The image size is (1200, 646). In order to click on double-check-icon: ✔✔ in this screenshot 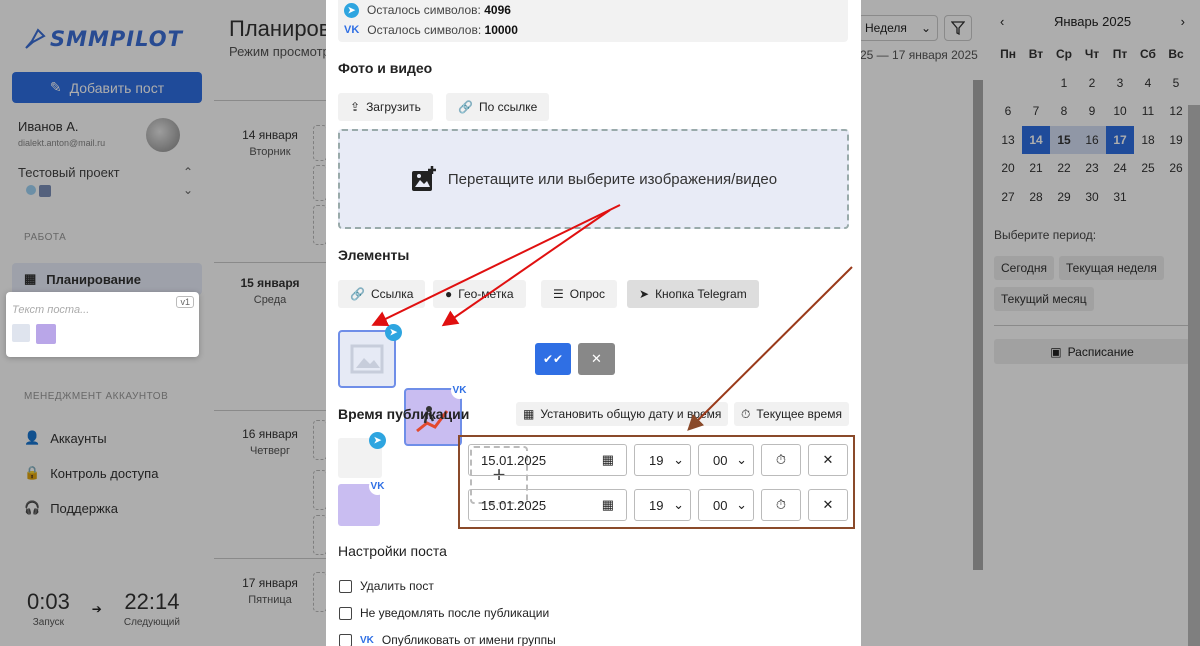, I will do `click(553, 359)`.